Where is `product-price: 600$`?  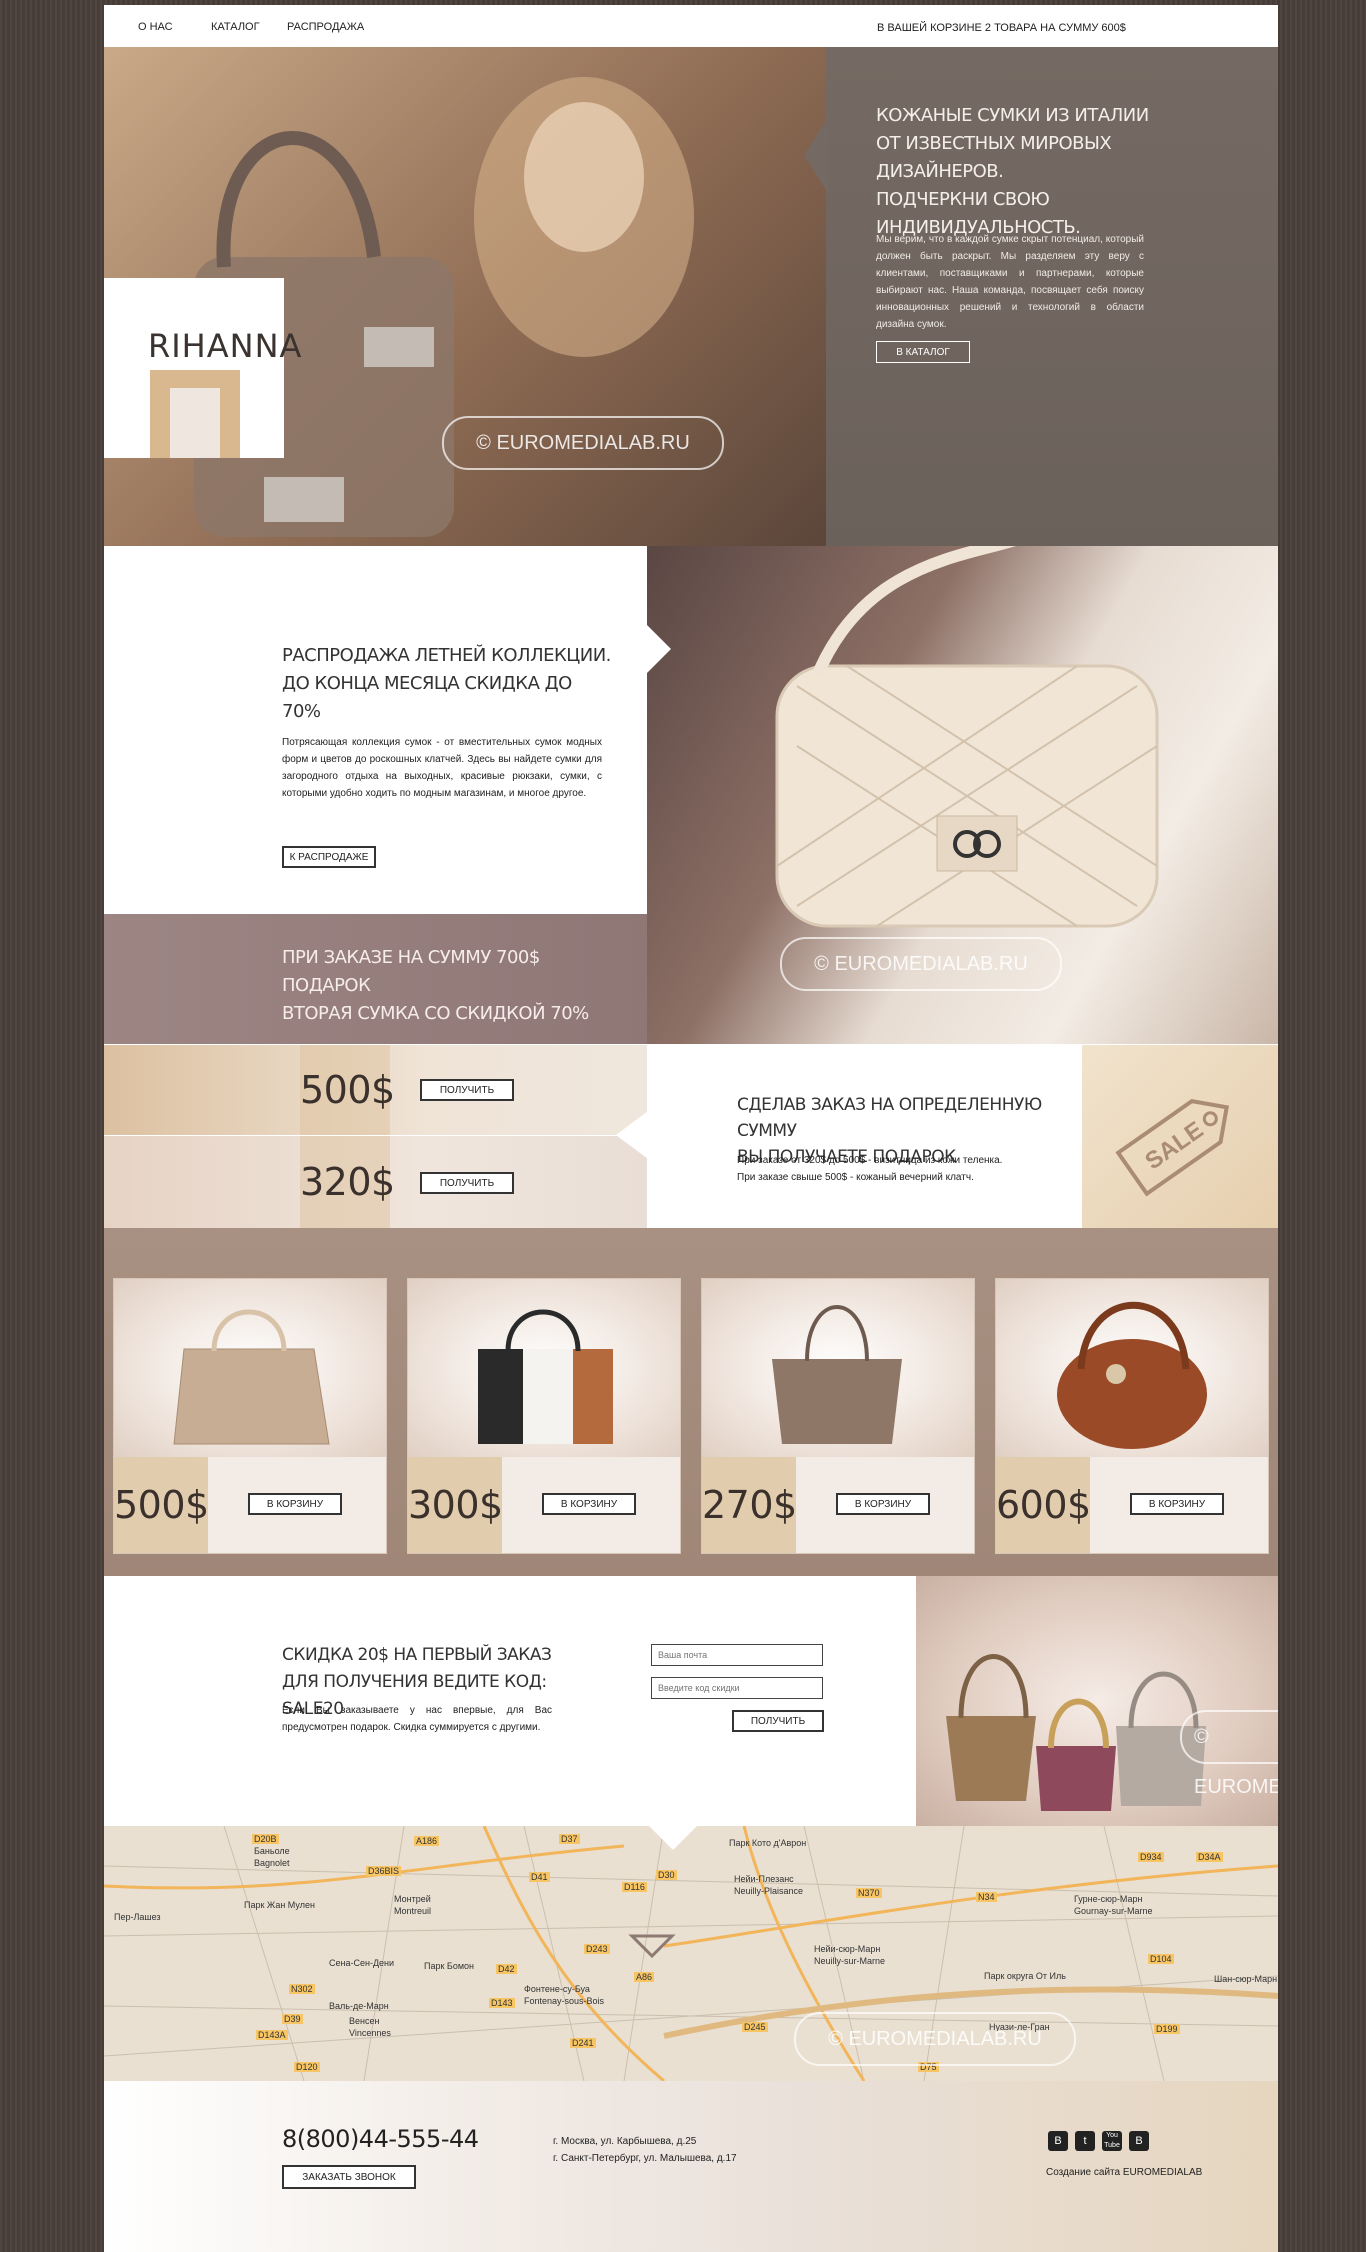 product-price: 600$ is located at coordinates (1043, 1505).